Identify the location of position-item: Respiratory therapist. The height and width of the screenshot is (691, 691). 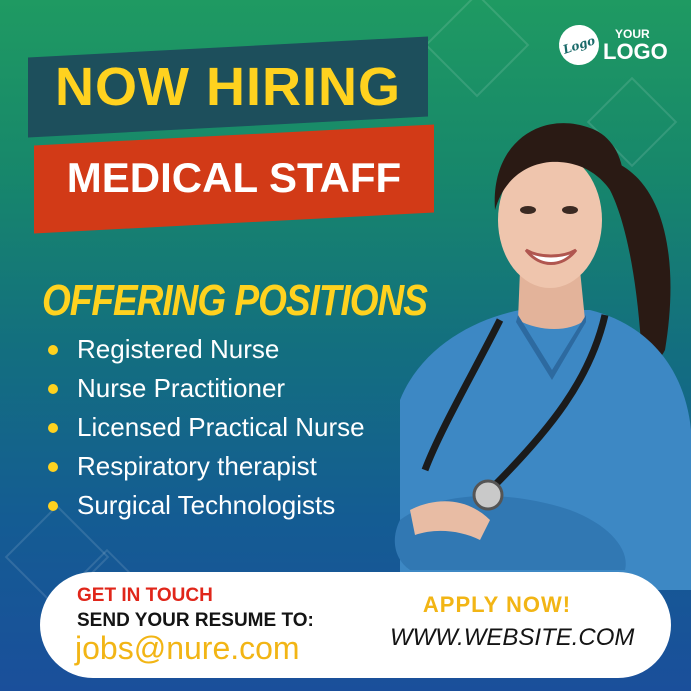
(206, 466).